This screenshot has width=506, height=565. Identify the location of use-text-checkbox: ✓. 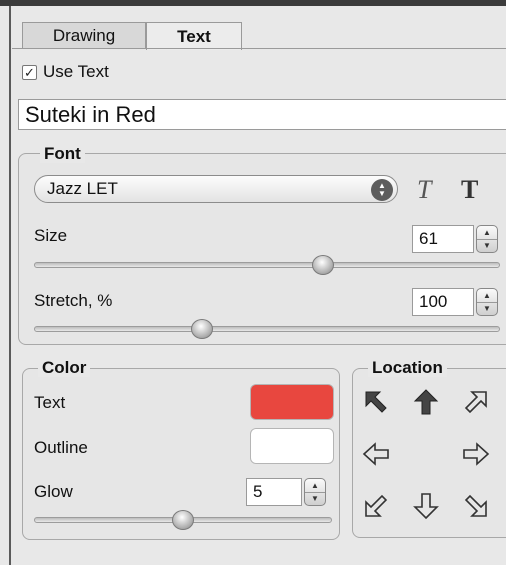
(29, 72).